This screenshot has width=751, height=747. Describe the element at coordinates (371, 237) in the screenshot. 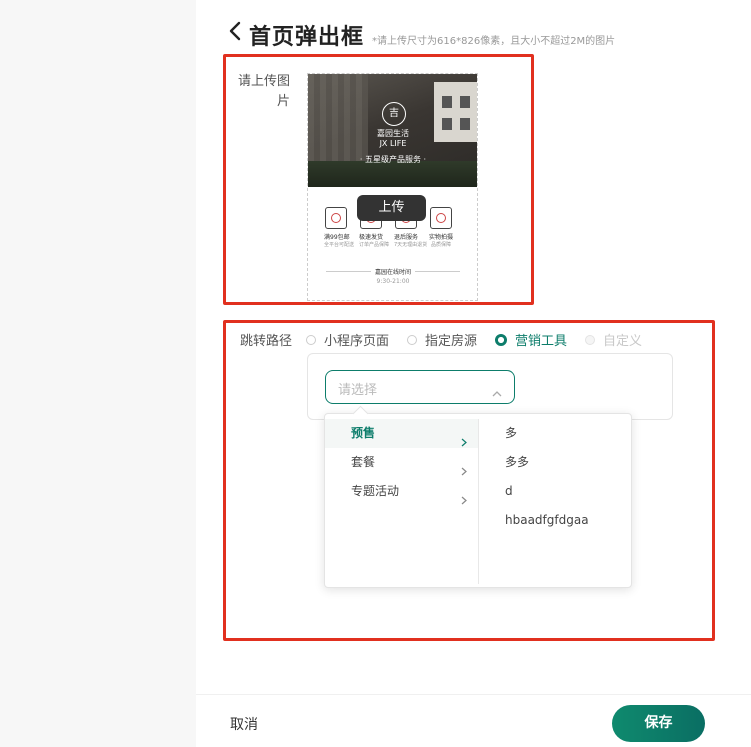

I see `service-title: 极速发货` at that location.